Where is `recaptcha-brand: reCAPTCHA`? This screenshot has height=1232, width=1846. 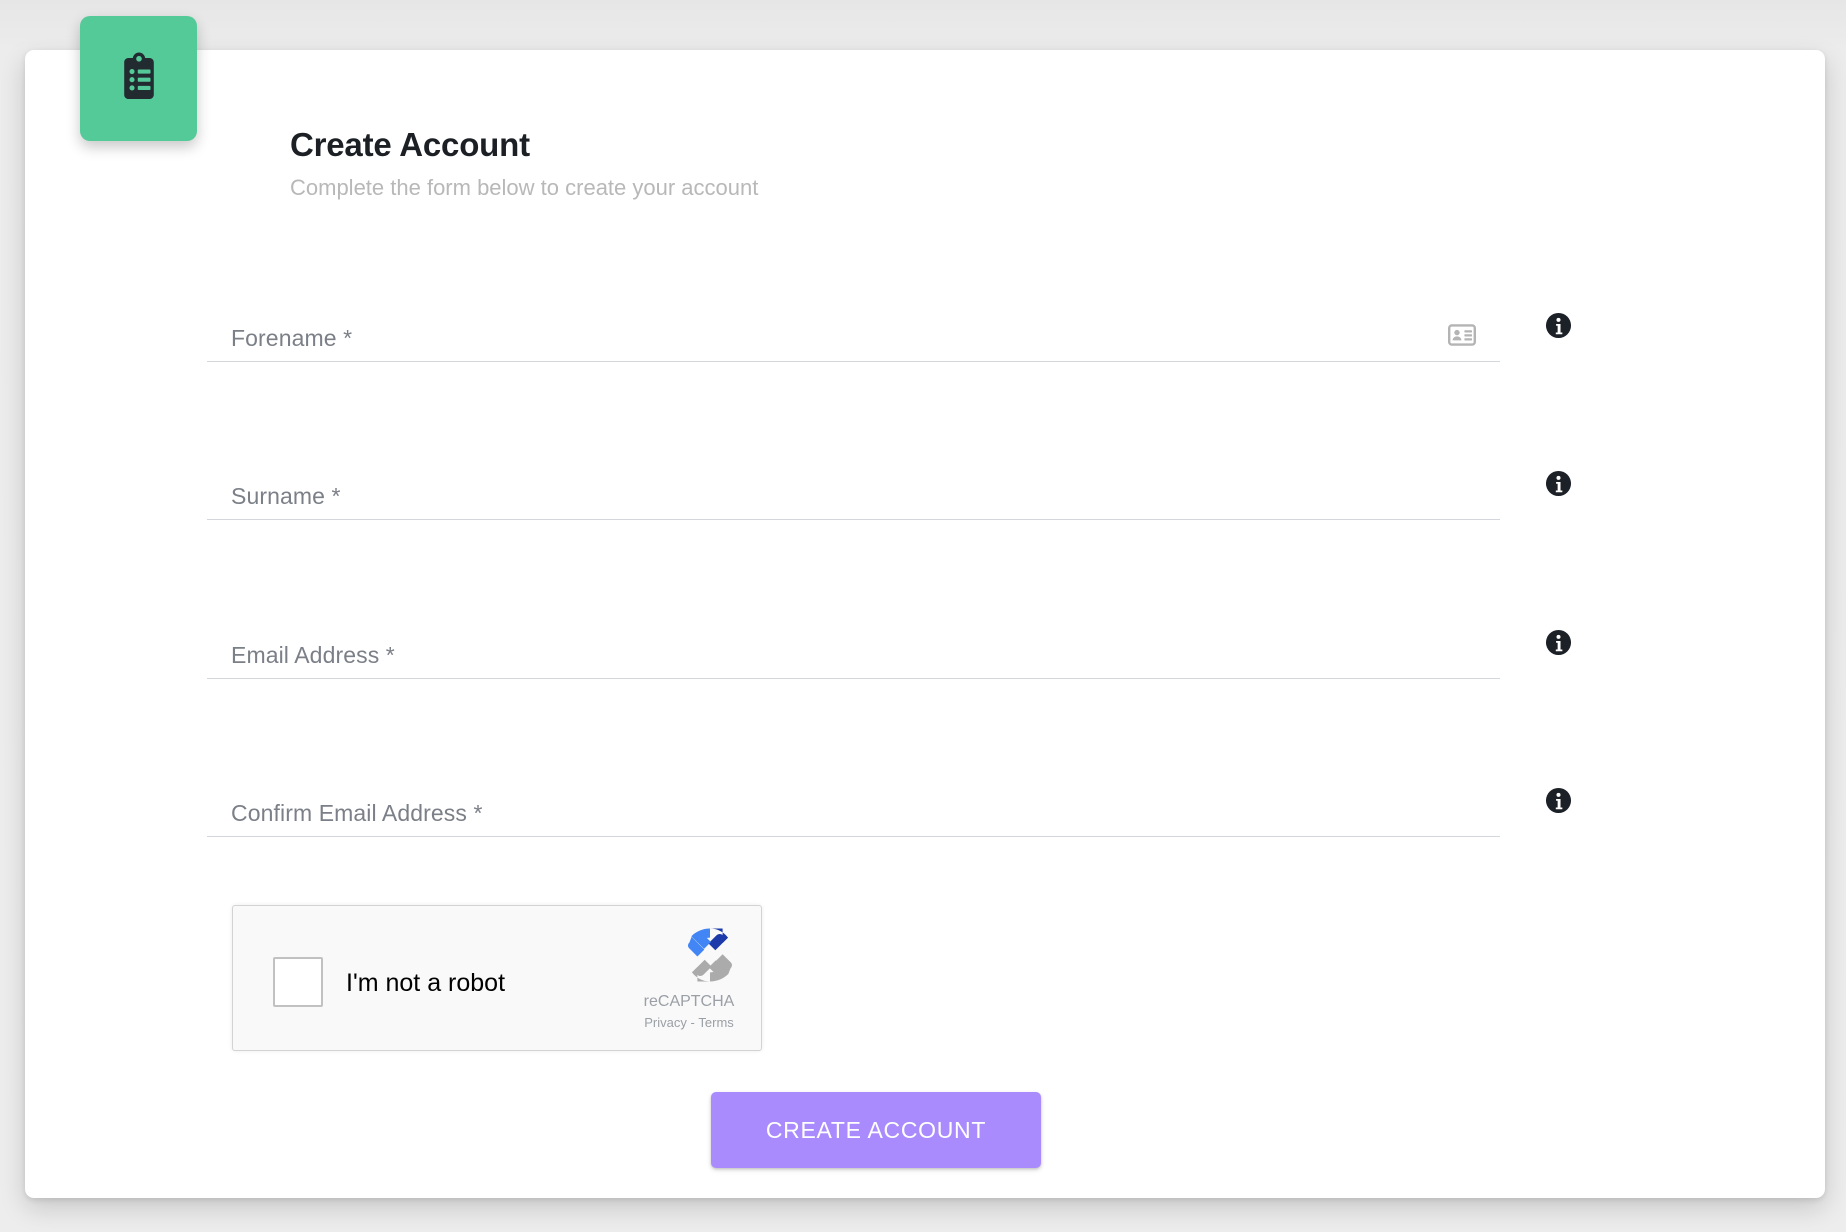
recaptcha-brand: reCAPTCHA is located at coordinates (689, 1001).